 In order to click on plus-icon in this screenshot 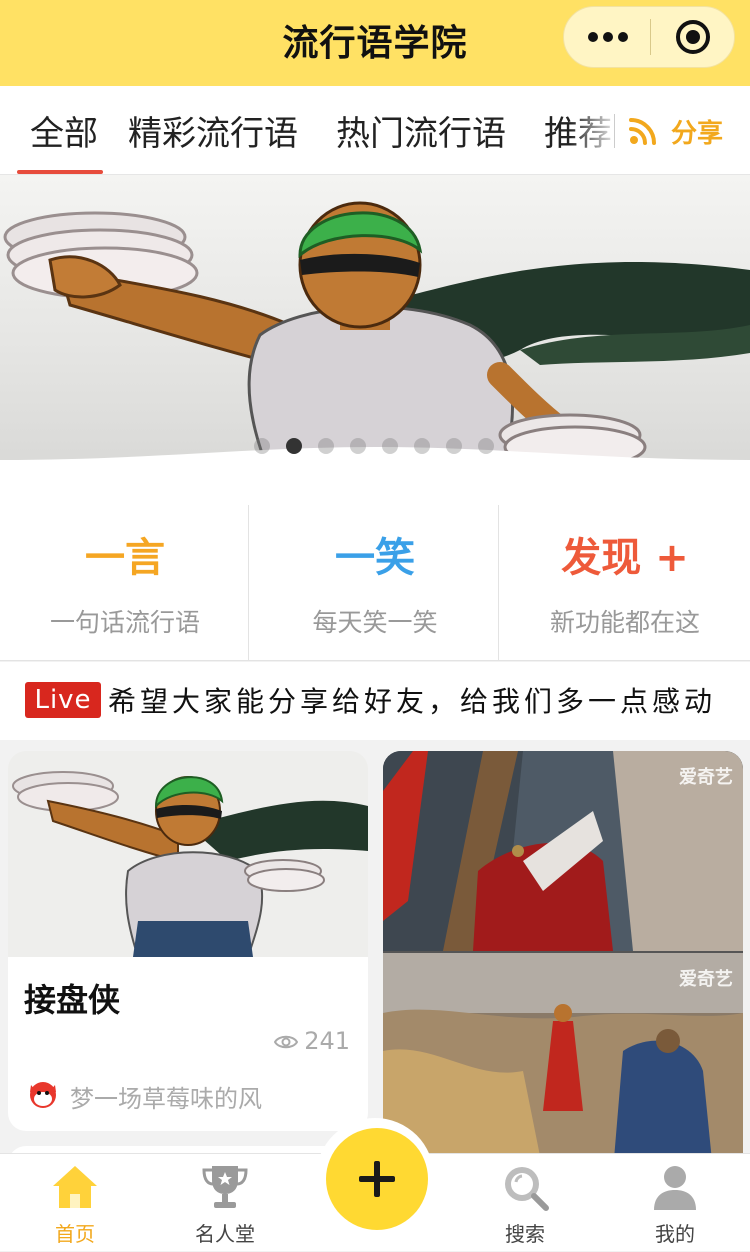, I will do `click(377, 1179)`.